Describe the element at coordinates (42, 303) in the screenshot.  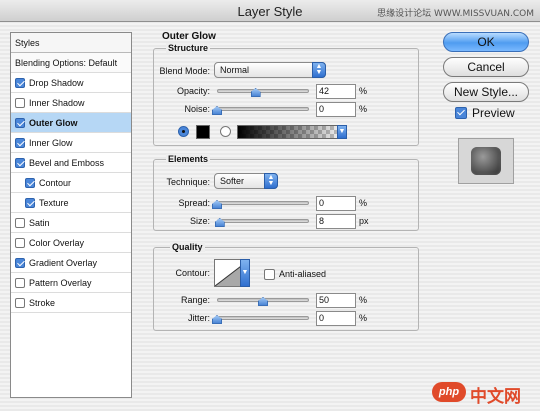
I see `style-item-label: Stroke` at that location.